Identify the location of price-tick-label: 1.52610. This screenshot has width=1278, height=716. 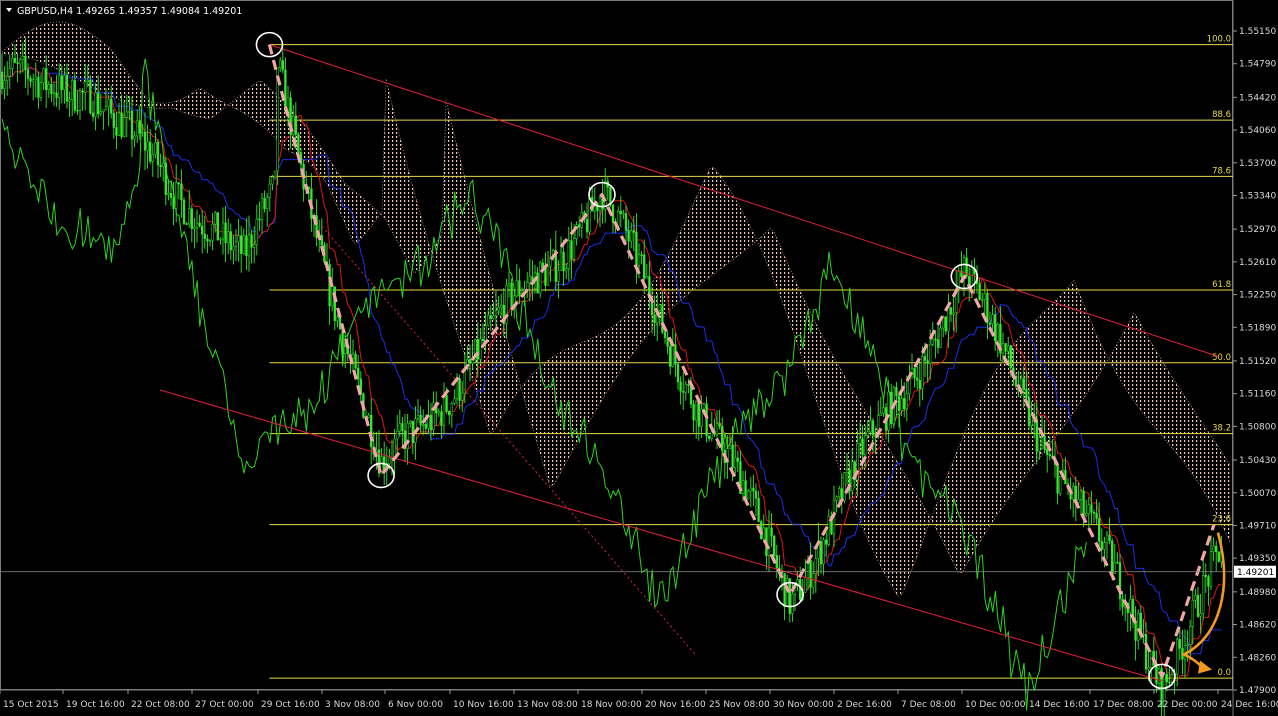
(1257, 263).